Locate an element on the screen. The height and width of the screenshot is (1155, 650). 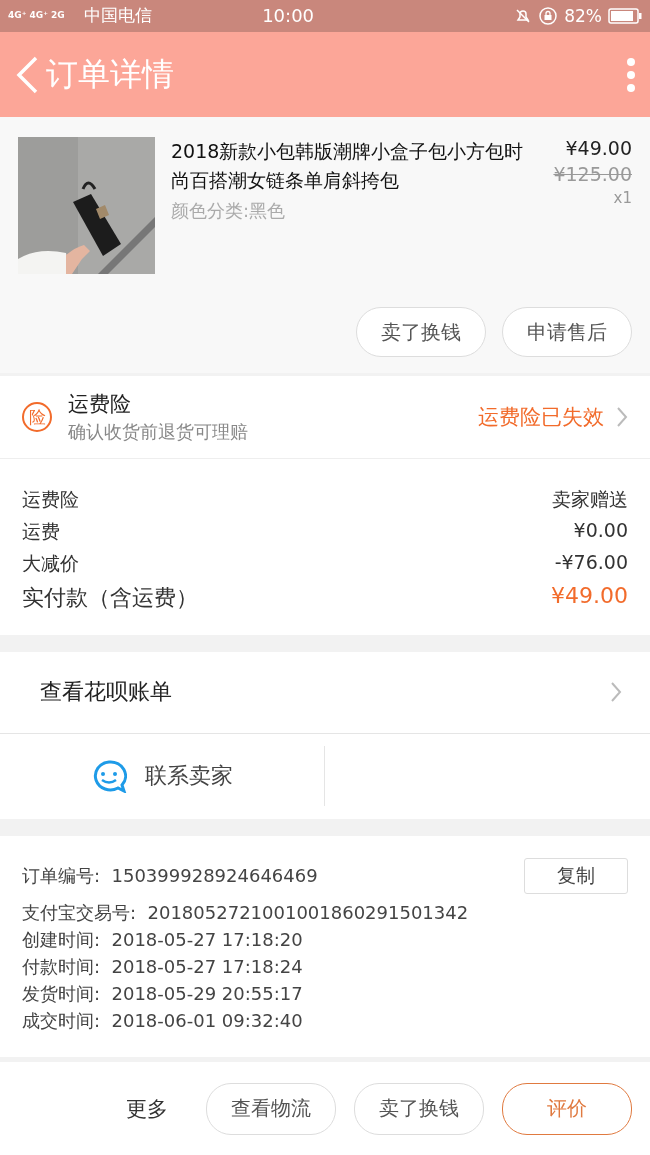
order-number: 订单编号: 150399928924646469 is located at coordinates (170, 876).